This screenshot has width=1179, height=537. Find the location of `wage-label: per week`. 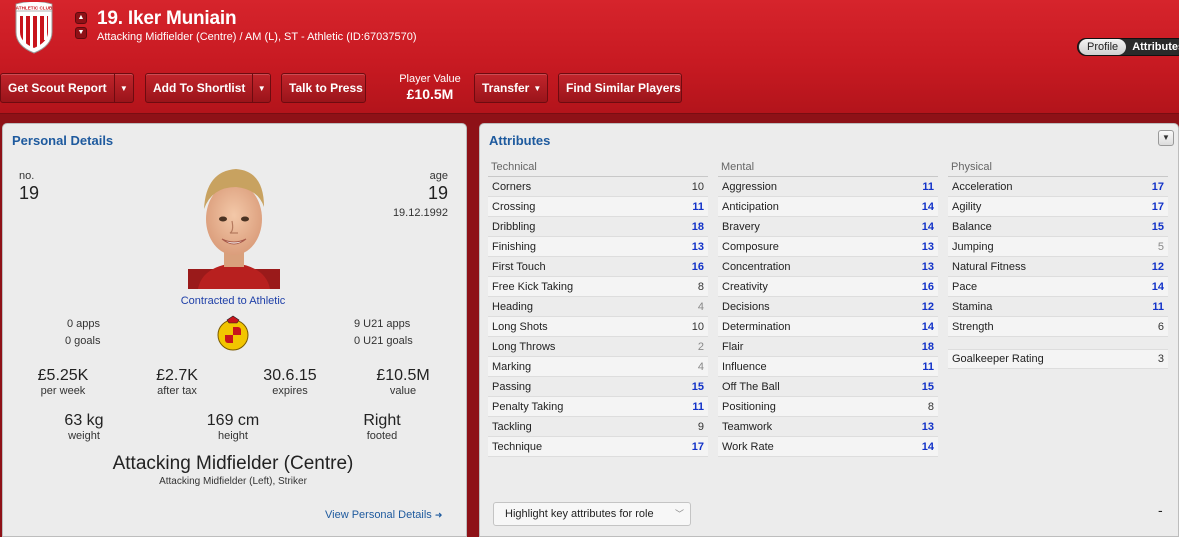

wage-label: per week is located at coordinates (63, 391).